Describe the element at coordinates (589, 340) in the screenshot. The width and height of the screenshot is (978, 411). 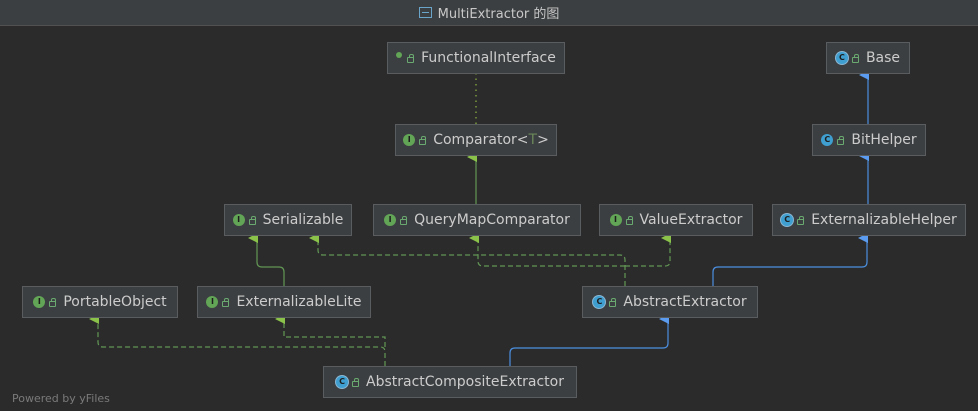
I see `edge-abstractcompositeextractor-abstractextractor` at that location.